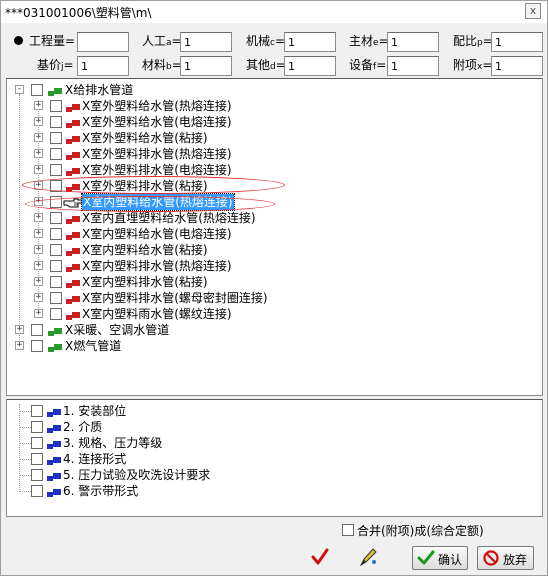 Image resolution: width=548 pixels, height=576 pixels. What do you see at coordinates (267, 170) in the screenshot?
I see `tree-item: + X室外塑料排水管(电熔连接)` at bounding box center [267, 170].